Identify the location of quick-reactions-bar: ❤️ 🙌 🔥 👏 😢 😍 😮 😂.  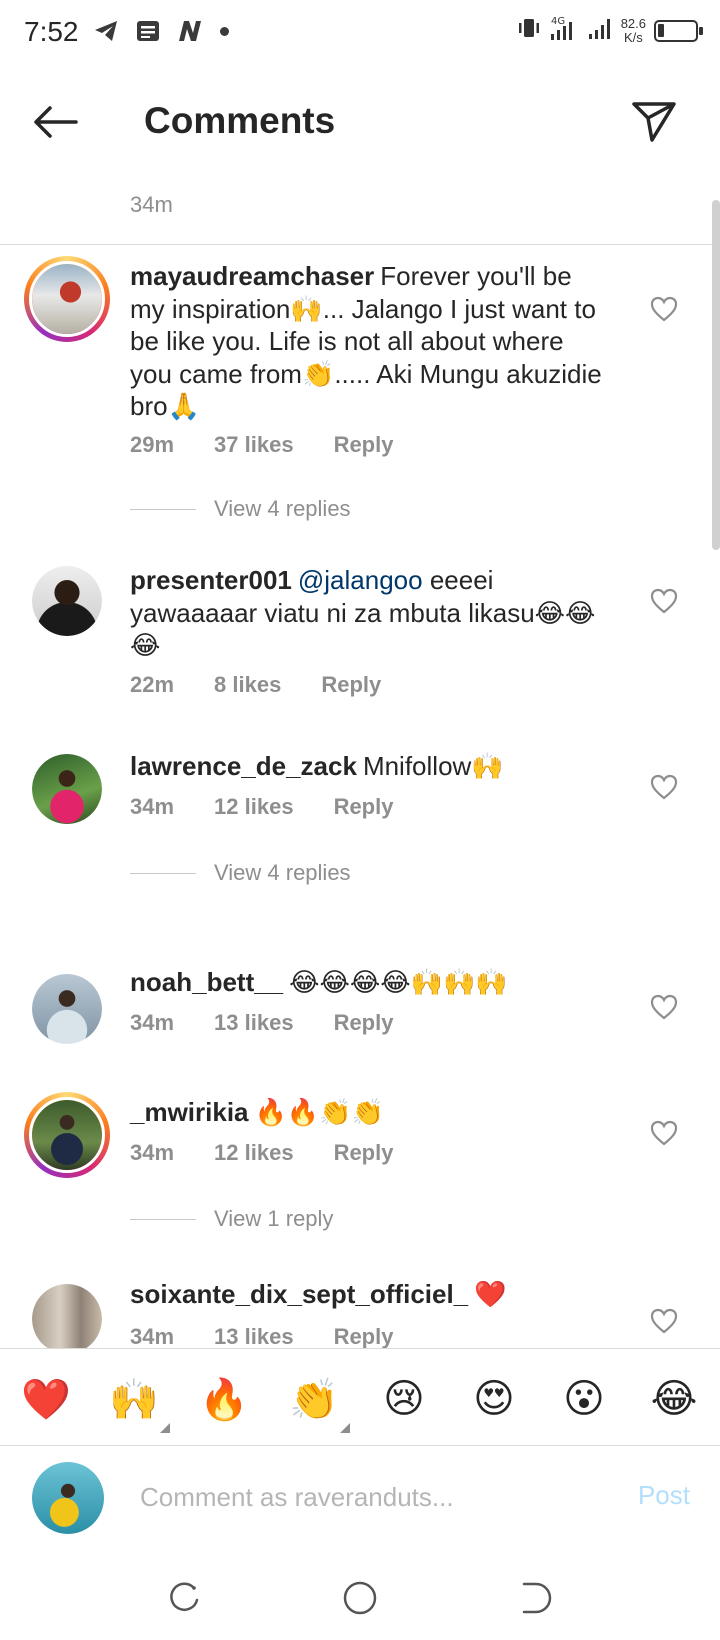
(360, 1397).